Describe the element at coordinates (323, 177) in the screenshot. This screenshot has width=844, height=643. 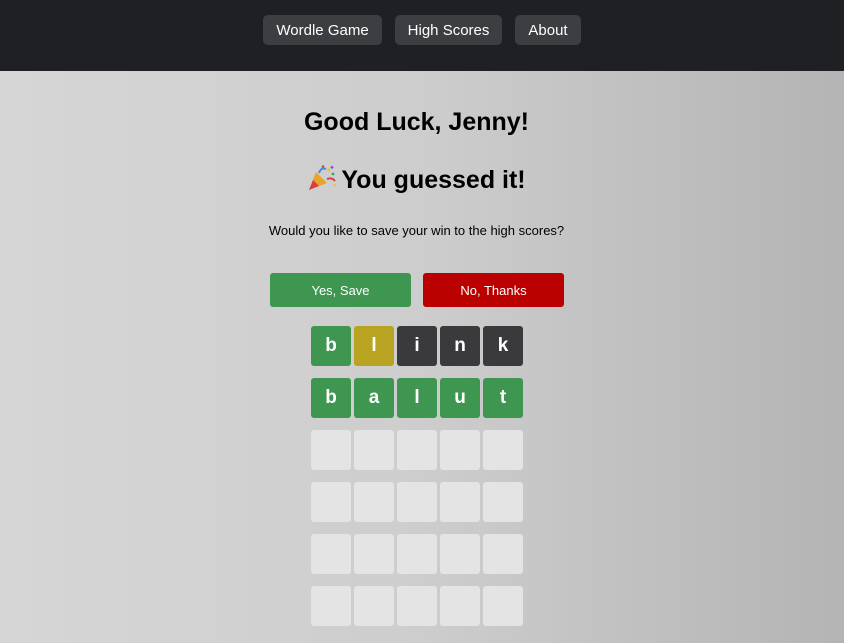
I see `party-popper-icon` at that location.